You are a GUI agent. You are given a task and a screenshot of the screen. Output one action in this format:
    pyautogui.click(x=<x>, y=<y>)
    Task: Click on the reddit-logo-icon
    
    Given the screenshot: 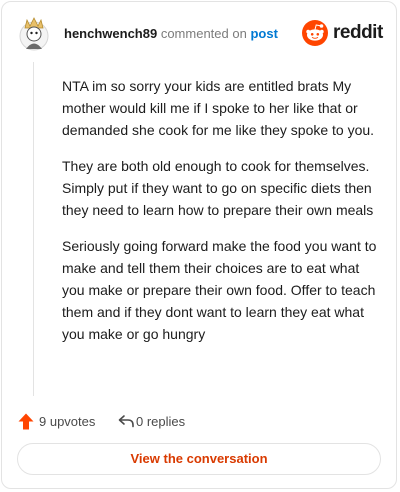 What is the action you would take?
    pyautogui.click(x=315, y=33)
    